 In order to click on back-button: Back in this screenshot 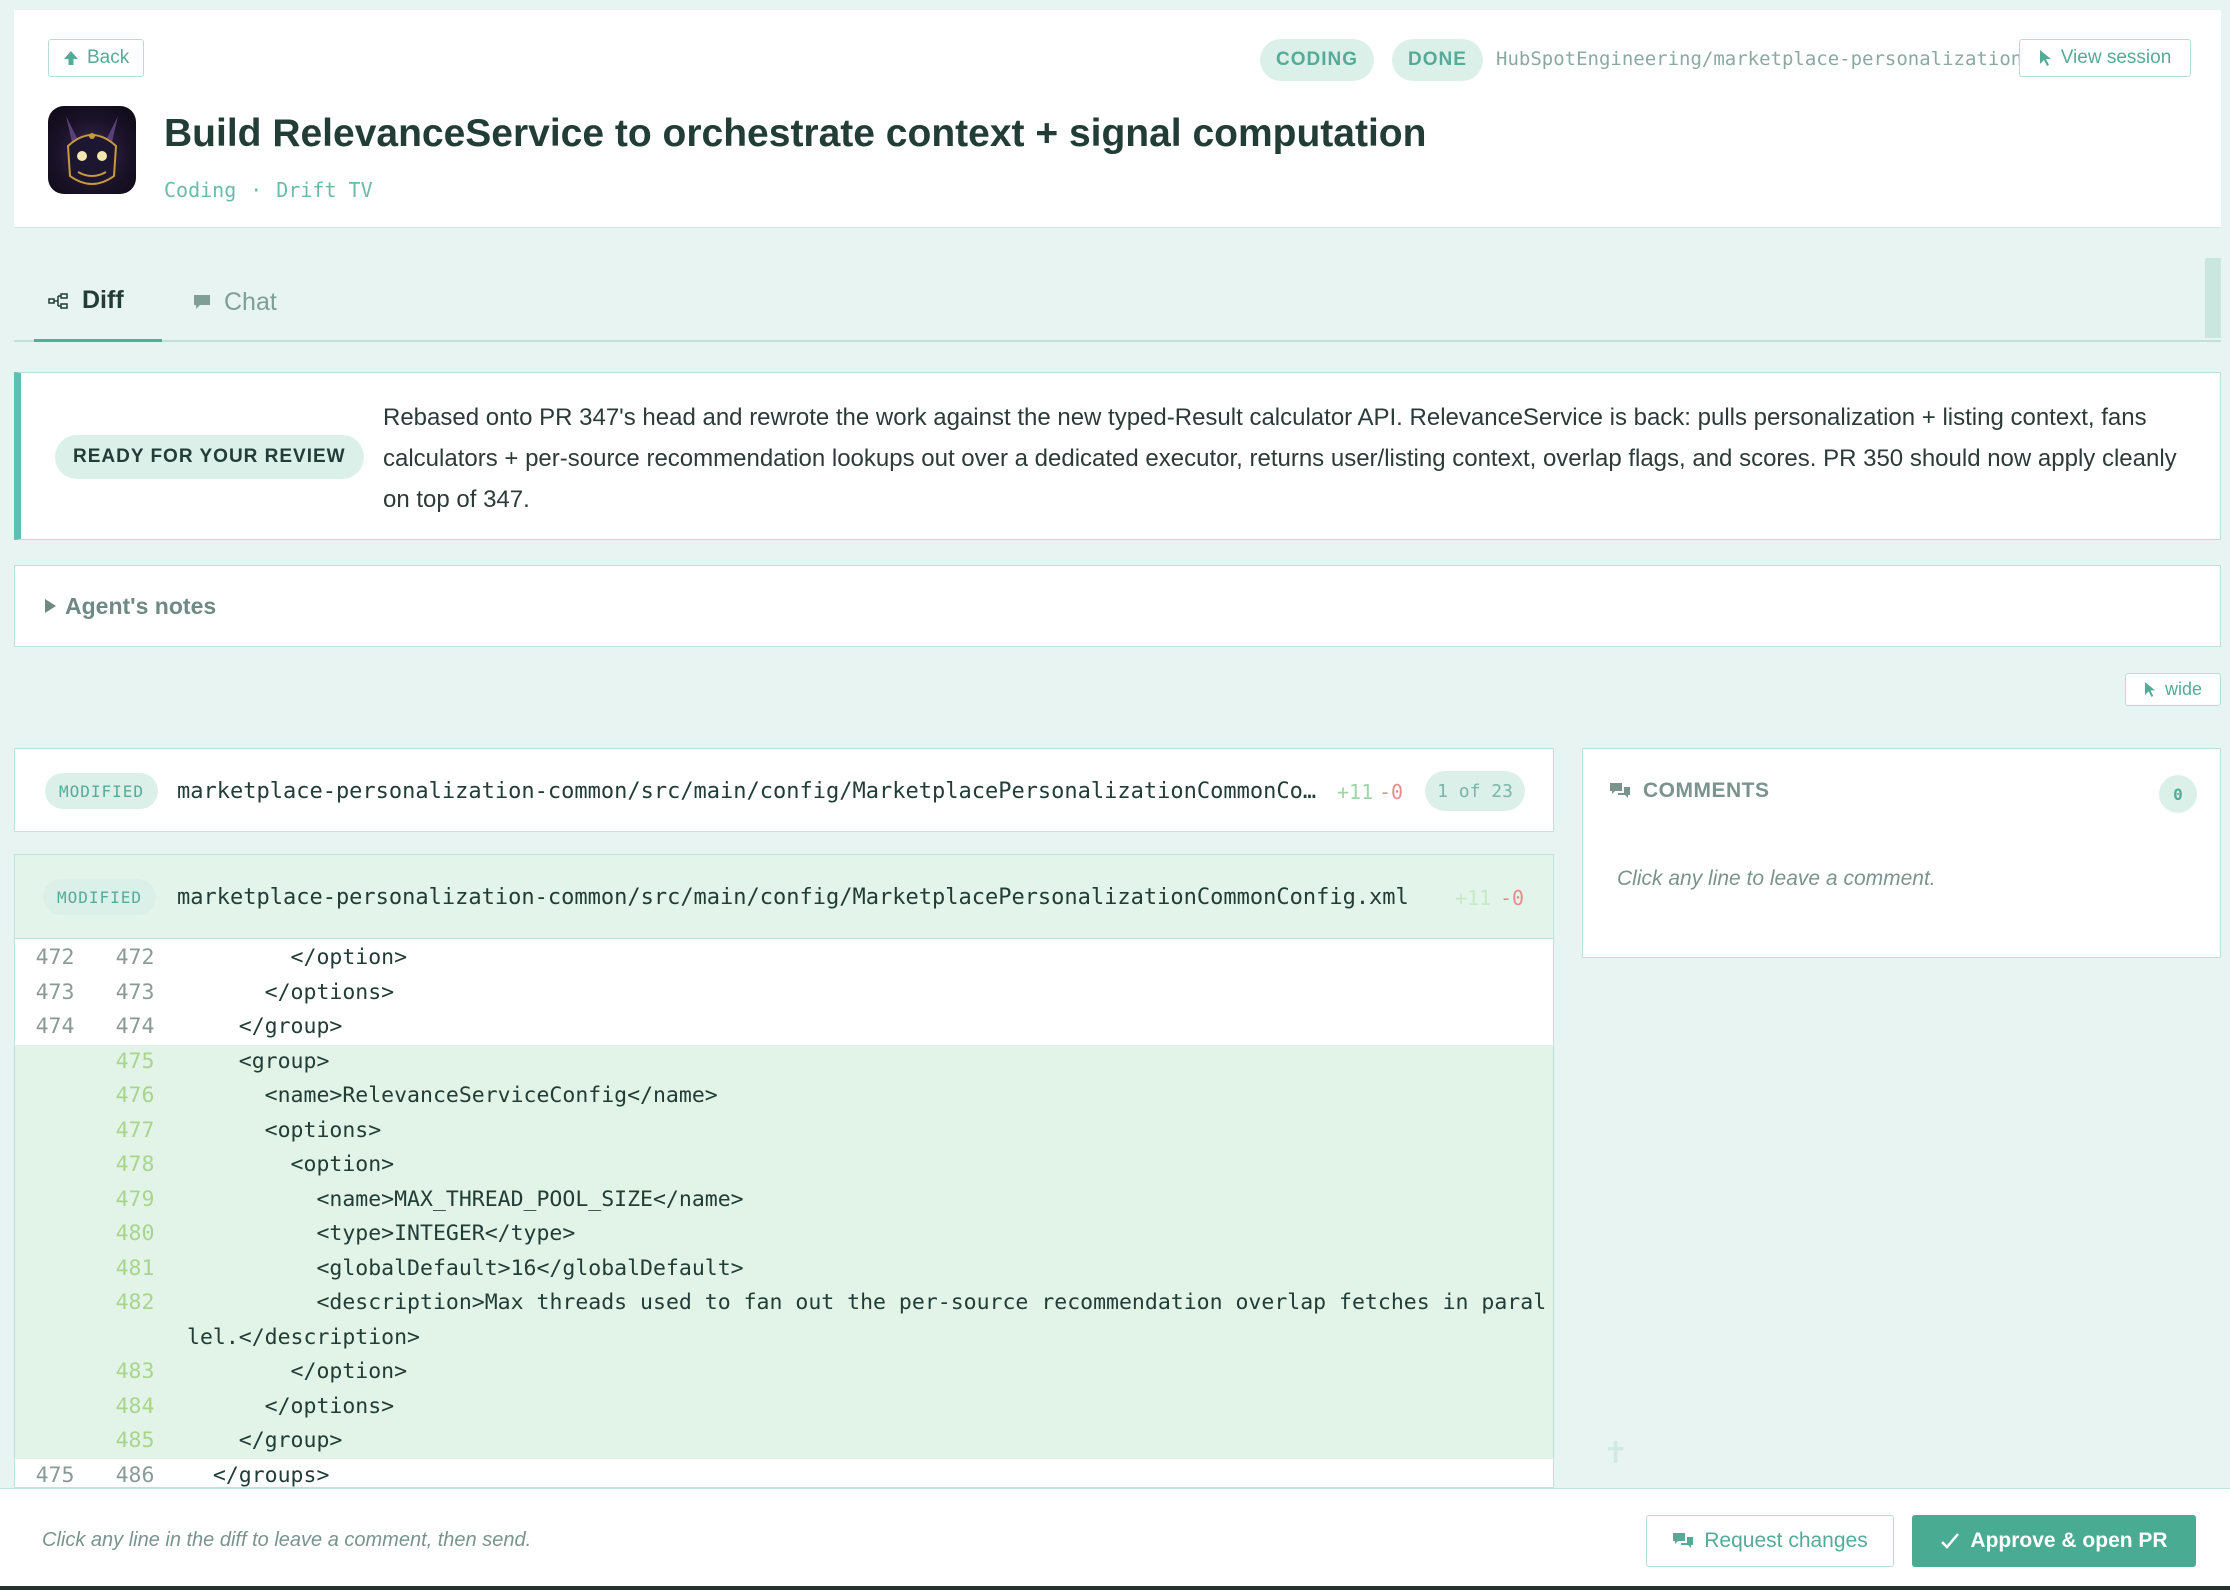, I will do `click(96, 58)`.